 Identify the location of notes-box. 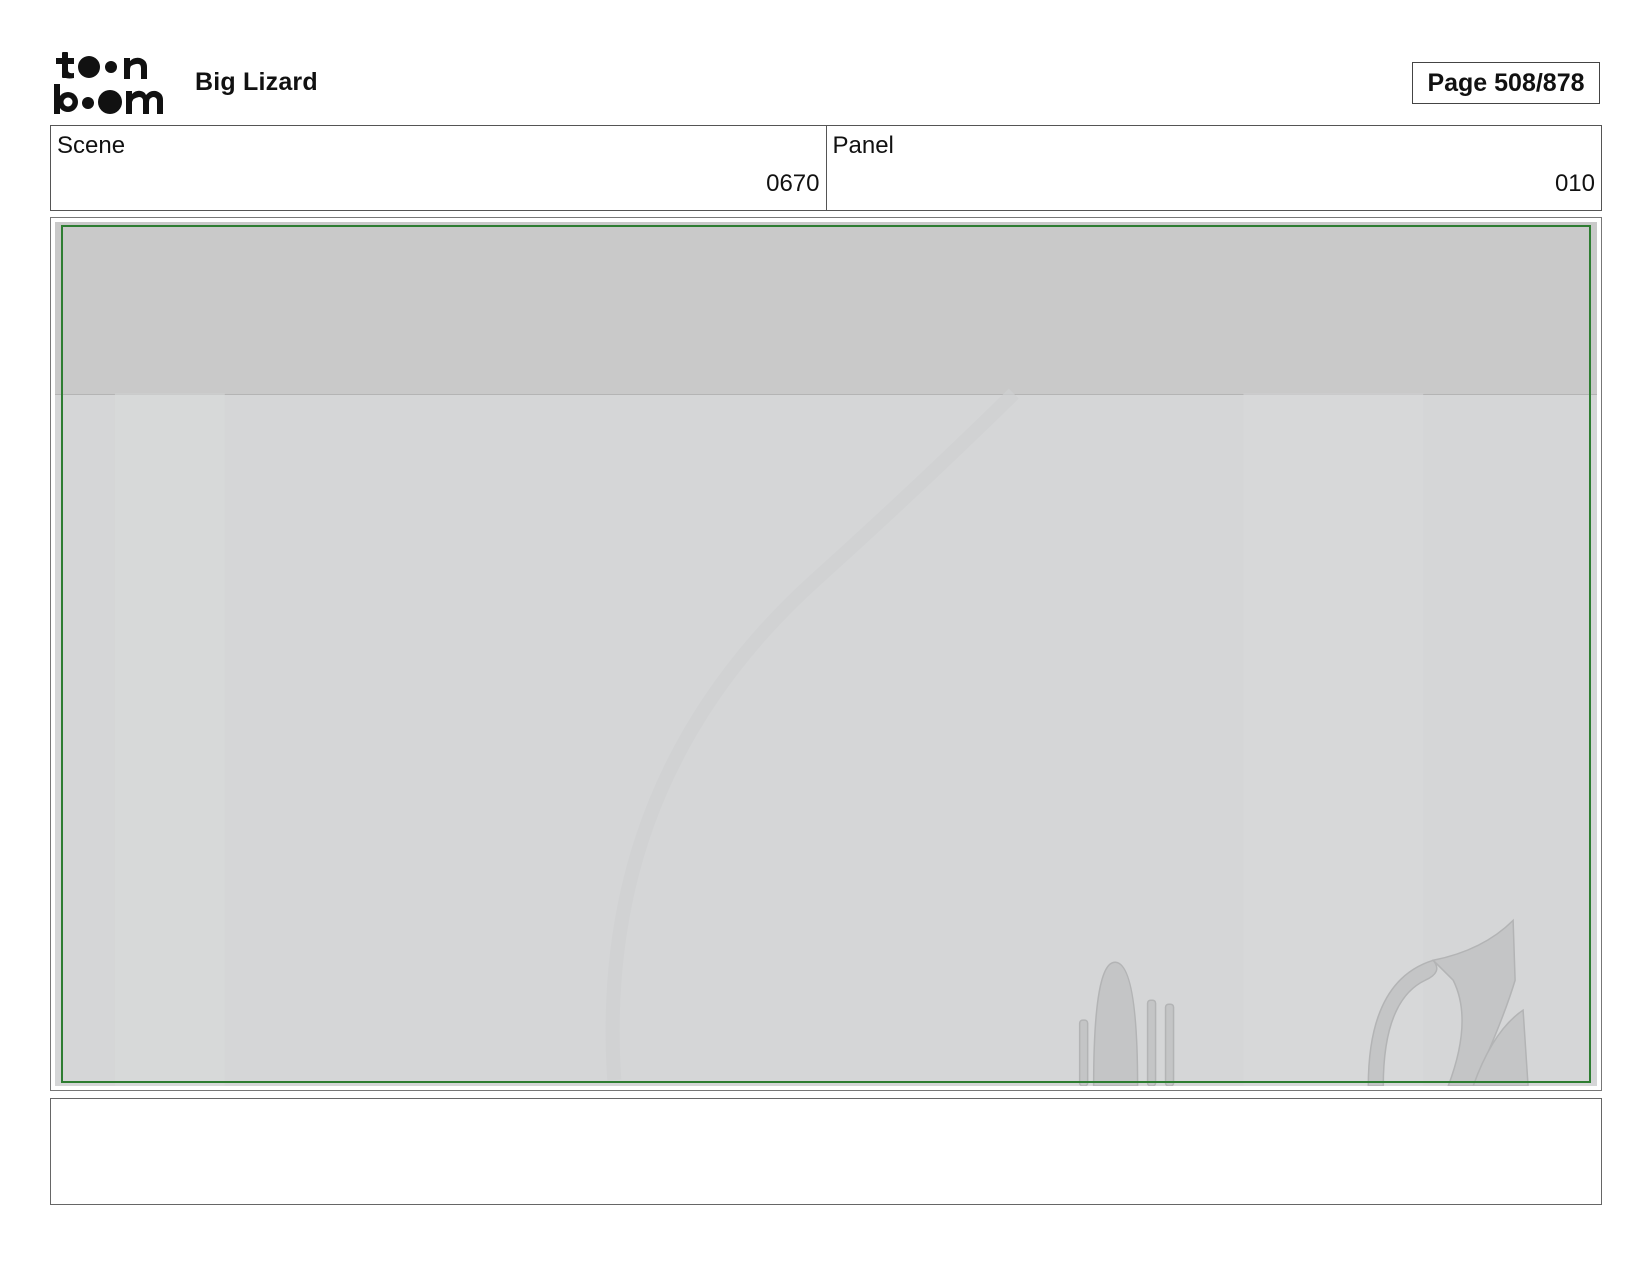
(826, 1151).